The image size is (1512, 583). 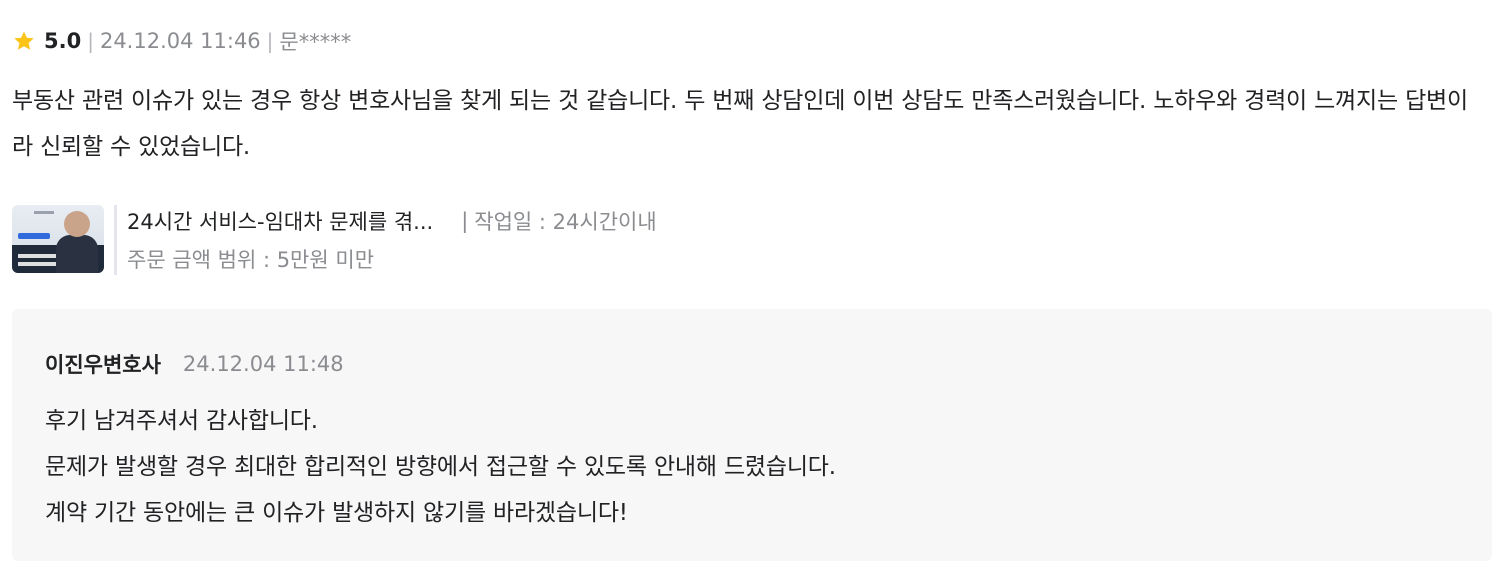 What do you see at coordinates (181, 421) in the screenshot?
I see `reply-line: 후기 남겨주셔서 감사합니다.` at bounding box center [181, 421].